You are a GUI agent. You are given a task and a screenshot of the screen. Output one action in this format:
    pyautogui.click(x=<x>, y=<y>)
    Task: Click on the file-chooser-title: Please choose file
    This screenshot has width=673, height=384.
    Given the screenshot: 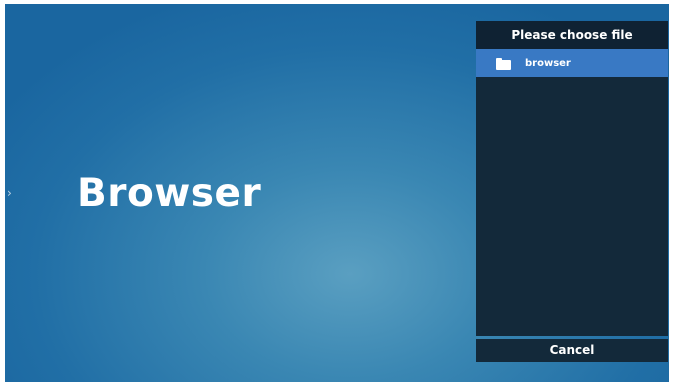 What is the action you would take?
    pyautogui.click(x=572, y=35)
    